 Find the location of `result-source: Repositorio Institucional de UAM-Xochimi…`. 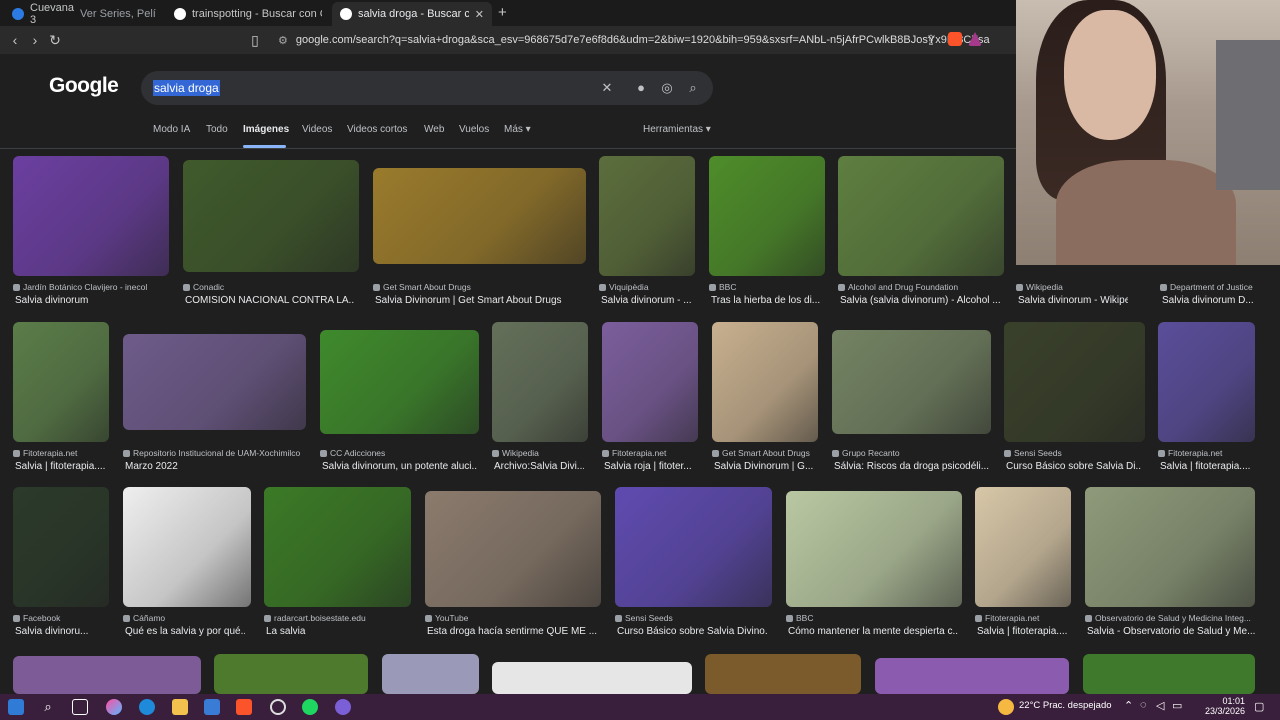

result-source: Repositorio Institucional de UAM-Xochimi… is located at coordinates (213, 453).